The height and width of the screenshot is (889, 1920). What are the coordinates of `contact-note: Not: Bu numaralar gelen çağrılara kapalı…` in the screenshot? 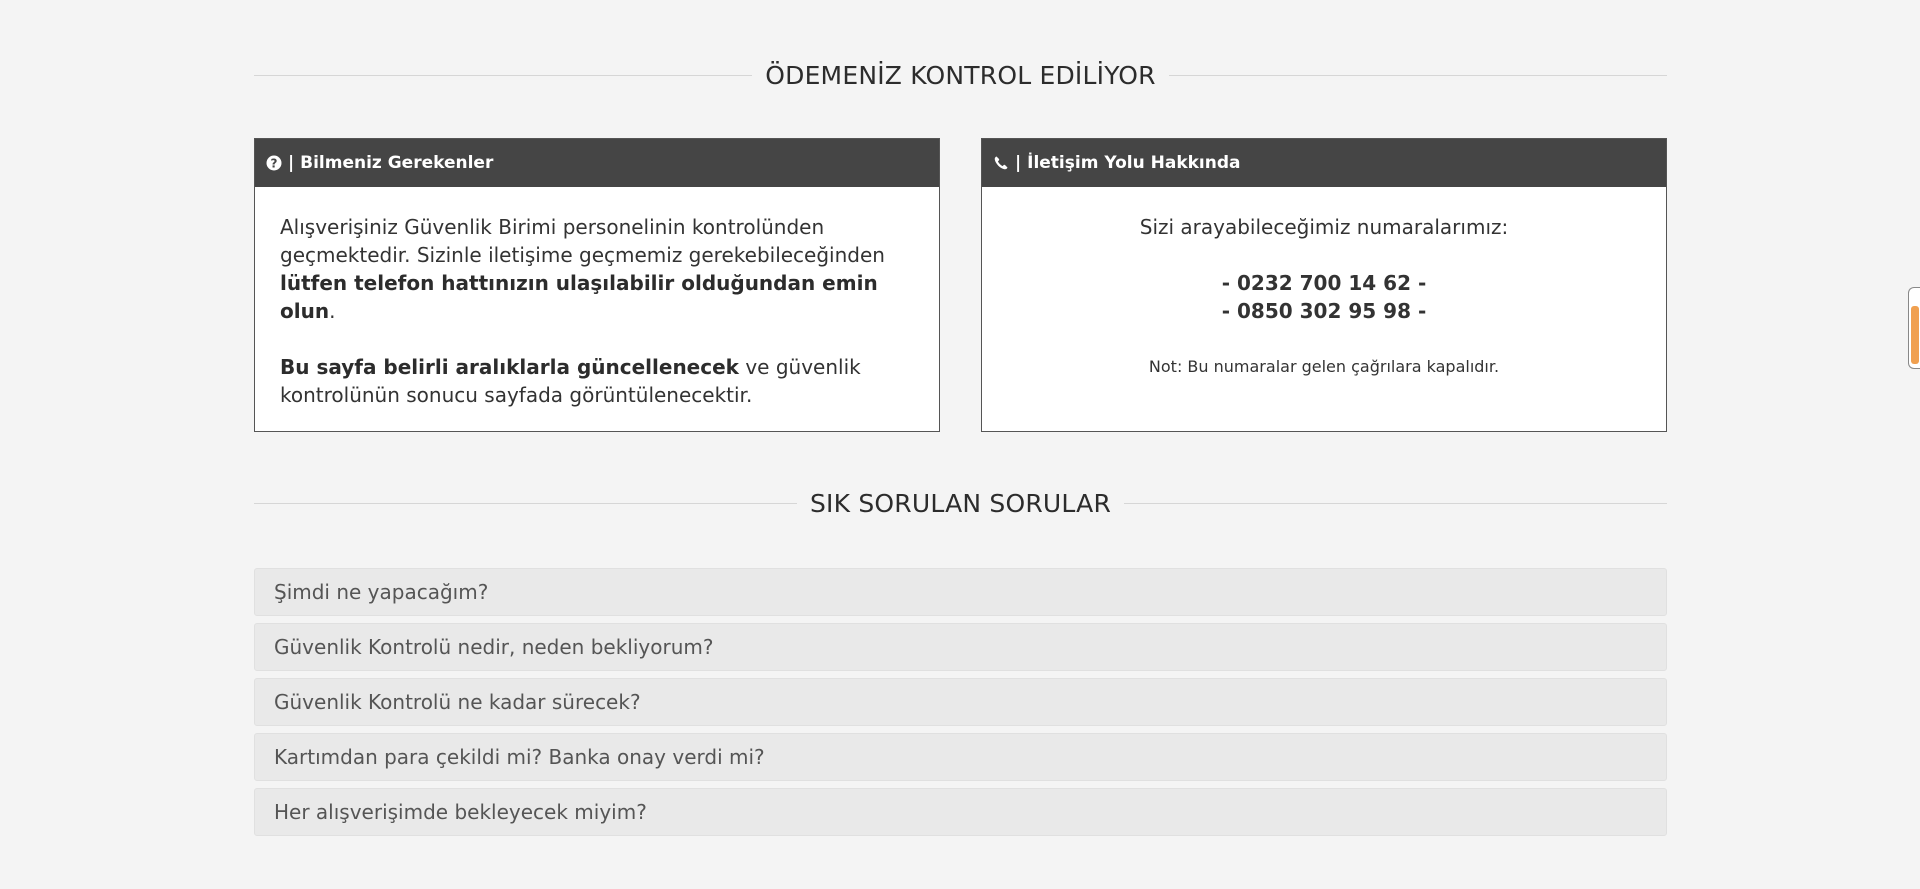 It's located at (1324, 366).